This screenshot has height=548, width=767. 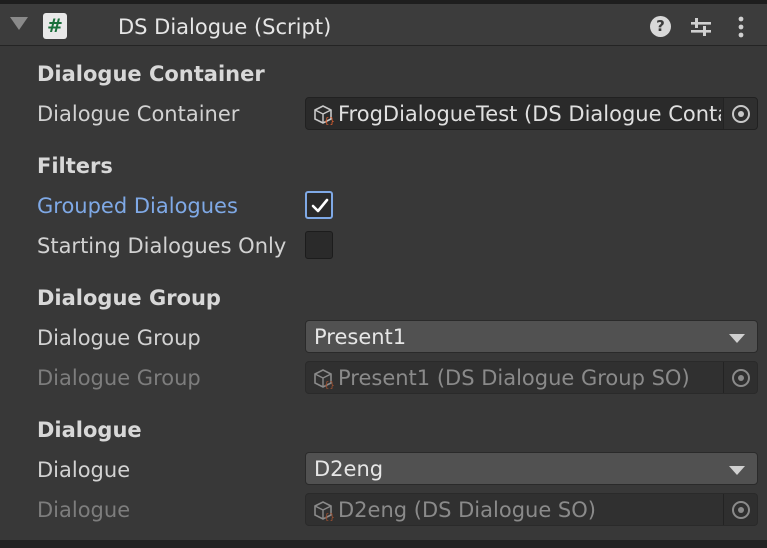 What do you see at coordinates (701, 27) in the screenshot?
I see `presets-icon` at bounding box center [701, 27].